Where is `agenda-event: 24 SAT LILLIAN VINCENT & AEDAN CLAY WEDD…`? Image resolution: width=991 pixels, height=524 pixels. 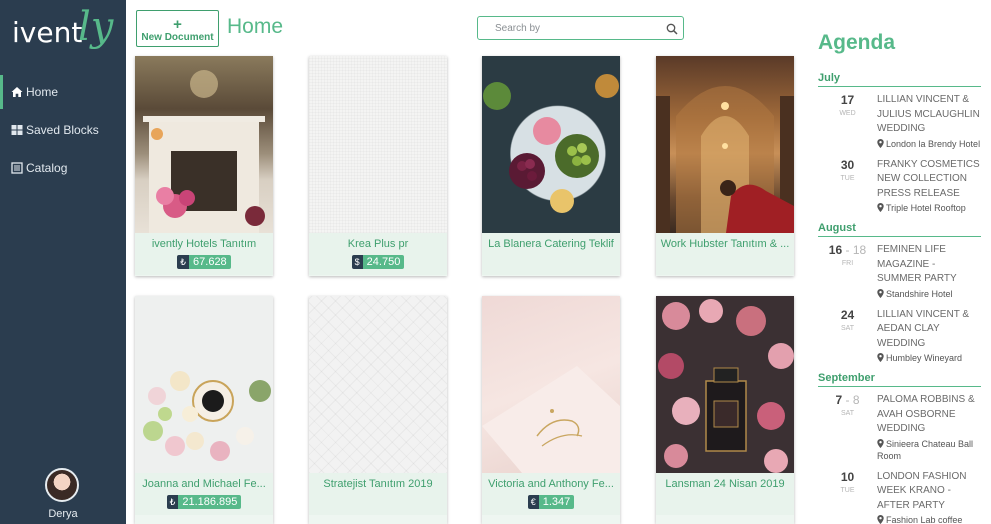 agenda-event: 24 SAT LILLIAN VINCENT & AEDAN CLAY WEDD… is located at coordinates (899, 336).